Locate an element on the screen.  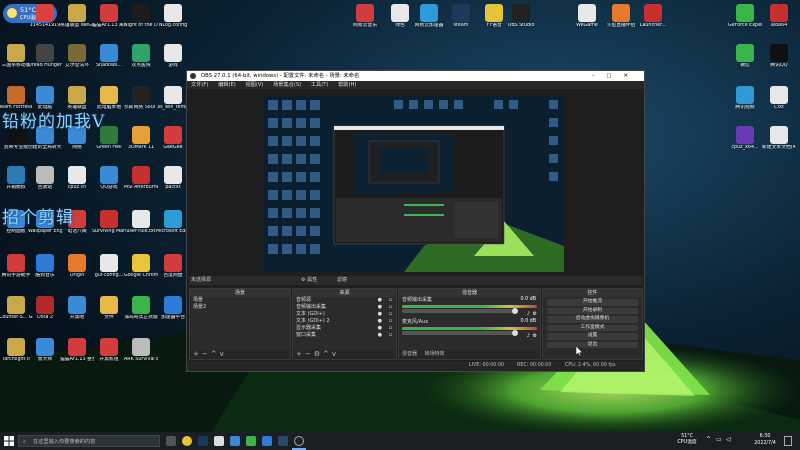
desktop-shortcut: Cfxt is located at coordinates (779, 98).